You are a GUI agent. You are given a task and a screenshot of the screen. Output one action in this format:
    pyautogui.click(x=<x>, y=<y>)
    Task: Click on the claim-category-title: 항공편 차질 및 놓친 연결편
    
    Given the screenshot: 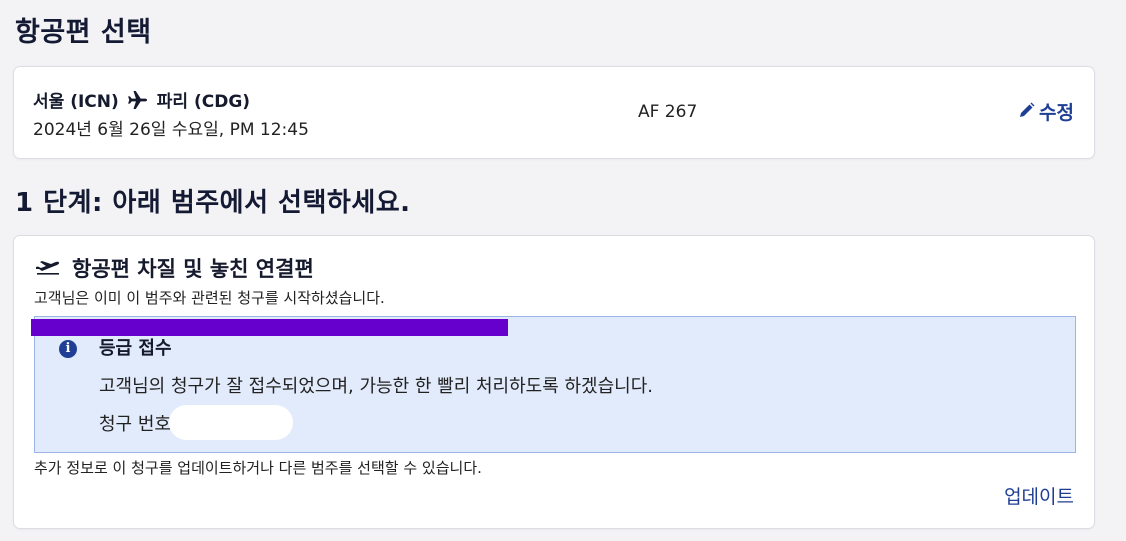 What is the action you would take?
    pyautogui.click(x=193, y=269)
    